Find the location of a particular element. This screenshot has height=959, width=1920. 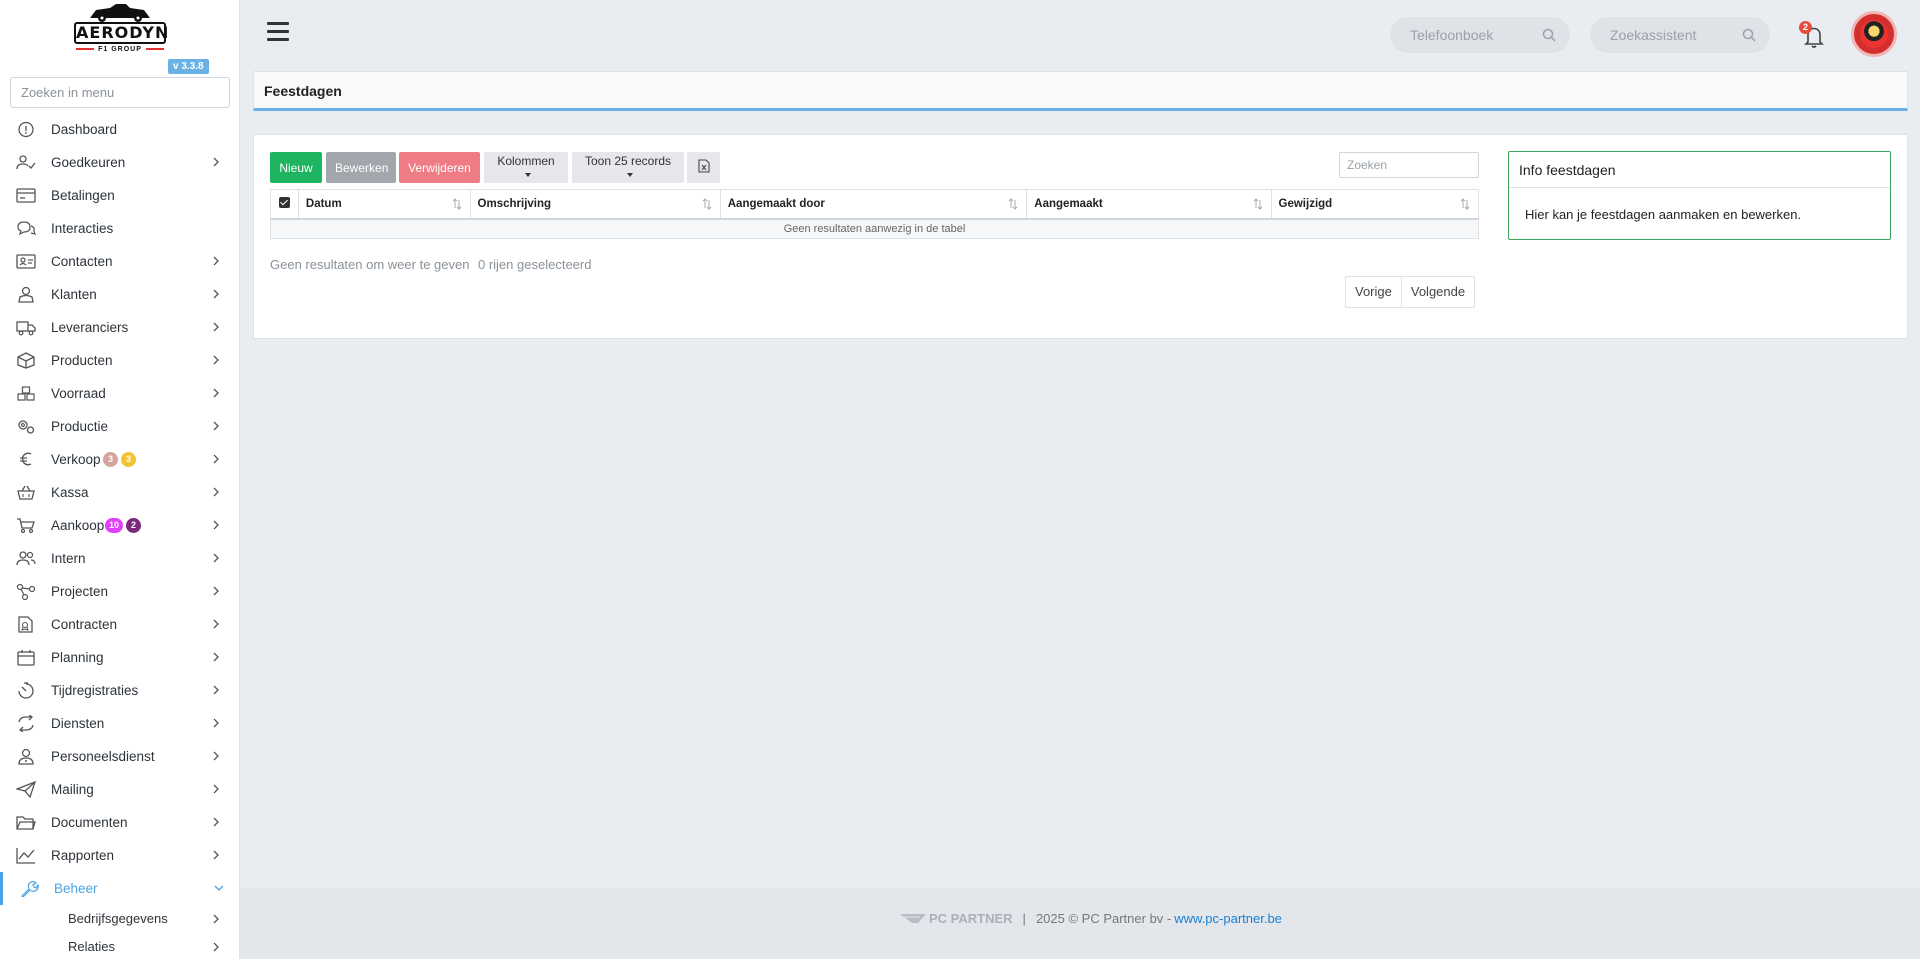

calendar-icon is located at coordinates (26, 658).